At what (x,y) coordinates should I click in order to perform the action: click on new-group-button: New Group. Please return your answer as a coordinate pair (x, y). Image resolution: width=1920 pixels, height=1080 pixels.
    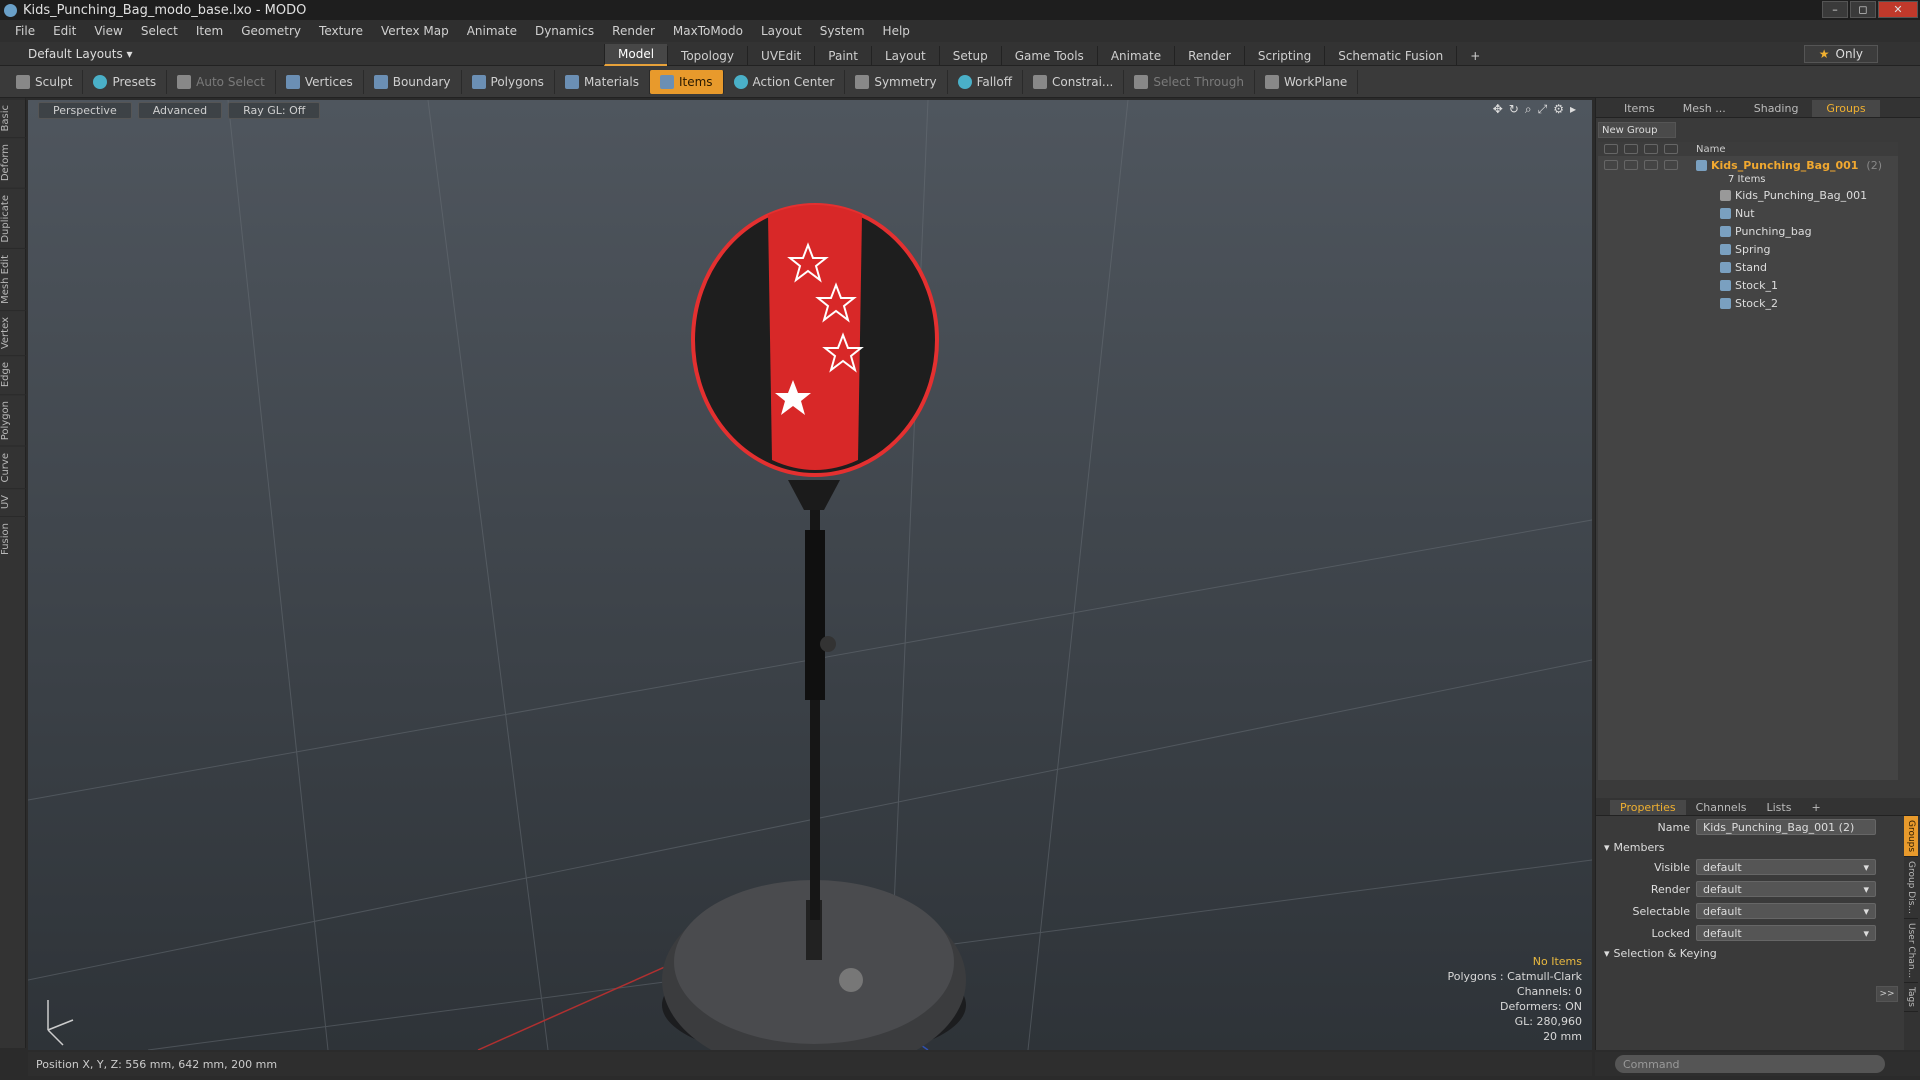
    Looking at the image, I should click on (1637, 130).